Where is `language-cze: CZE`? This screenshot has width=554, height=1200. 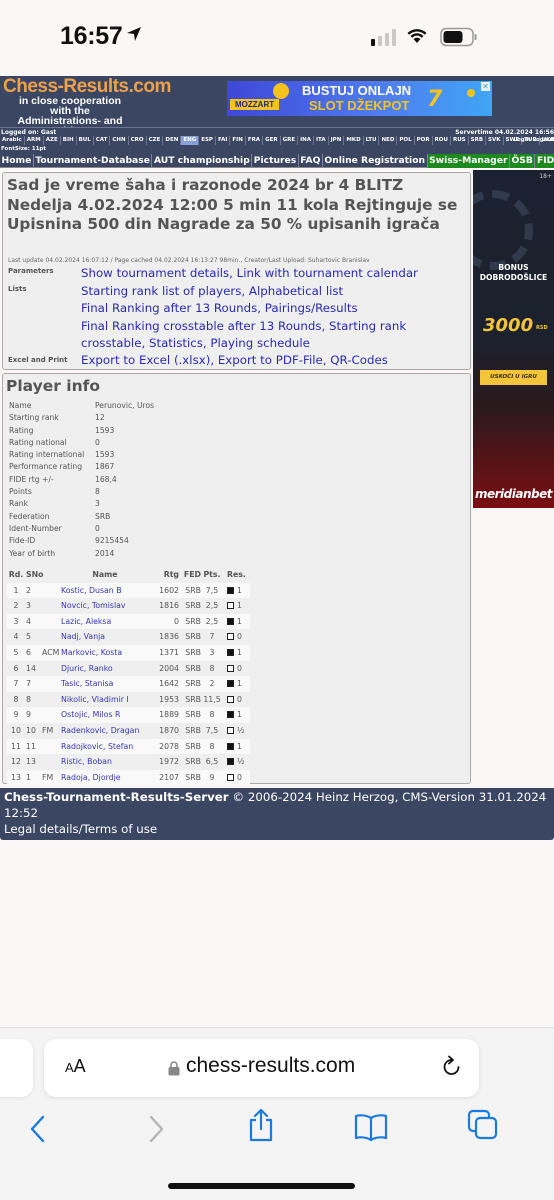 language-cze: CZE is located at coordinates (155, 140).